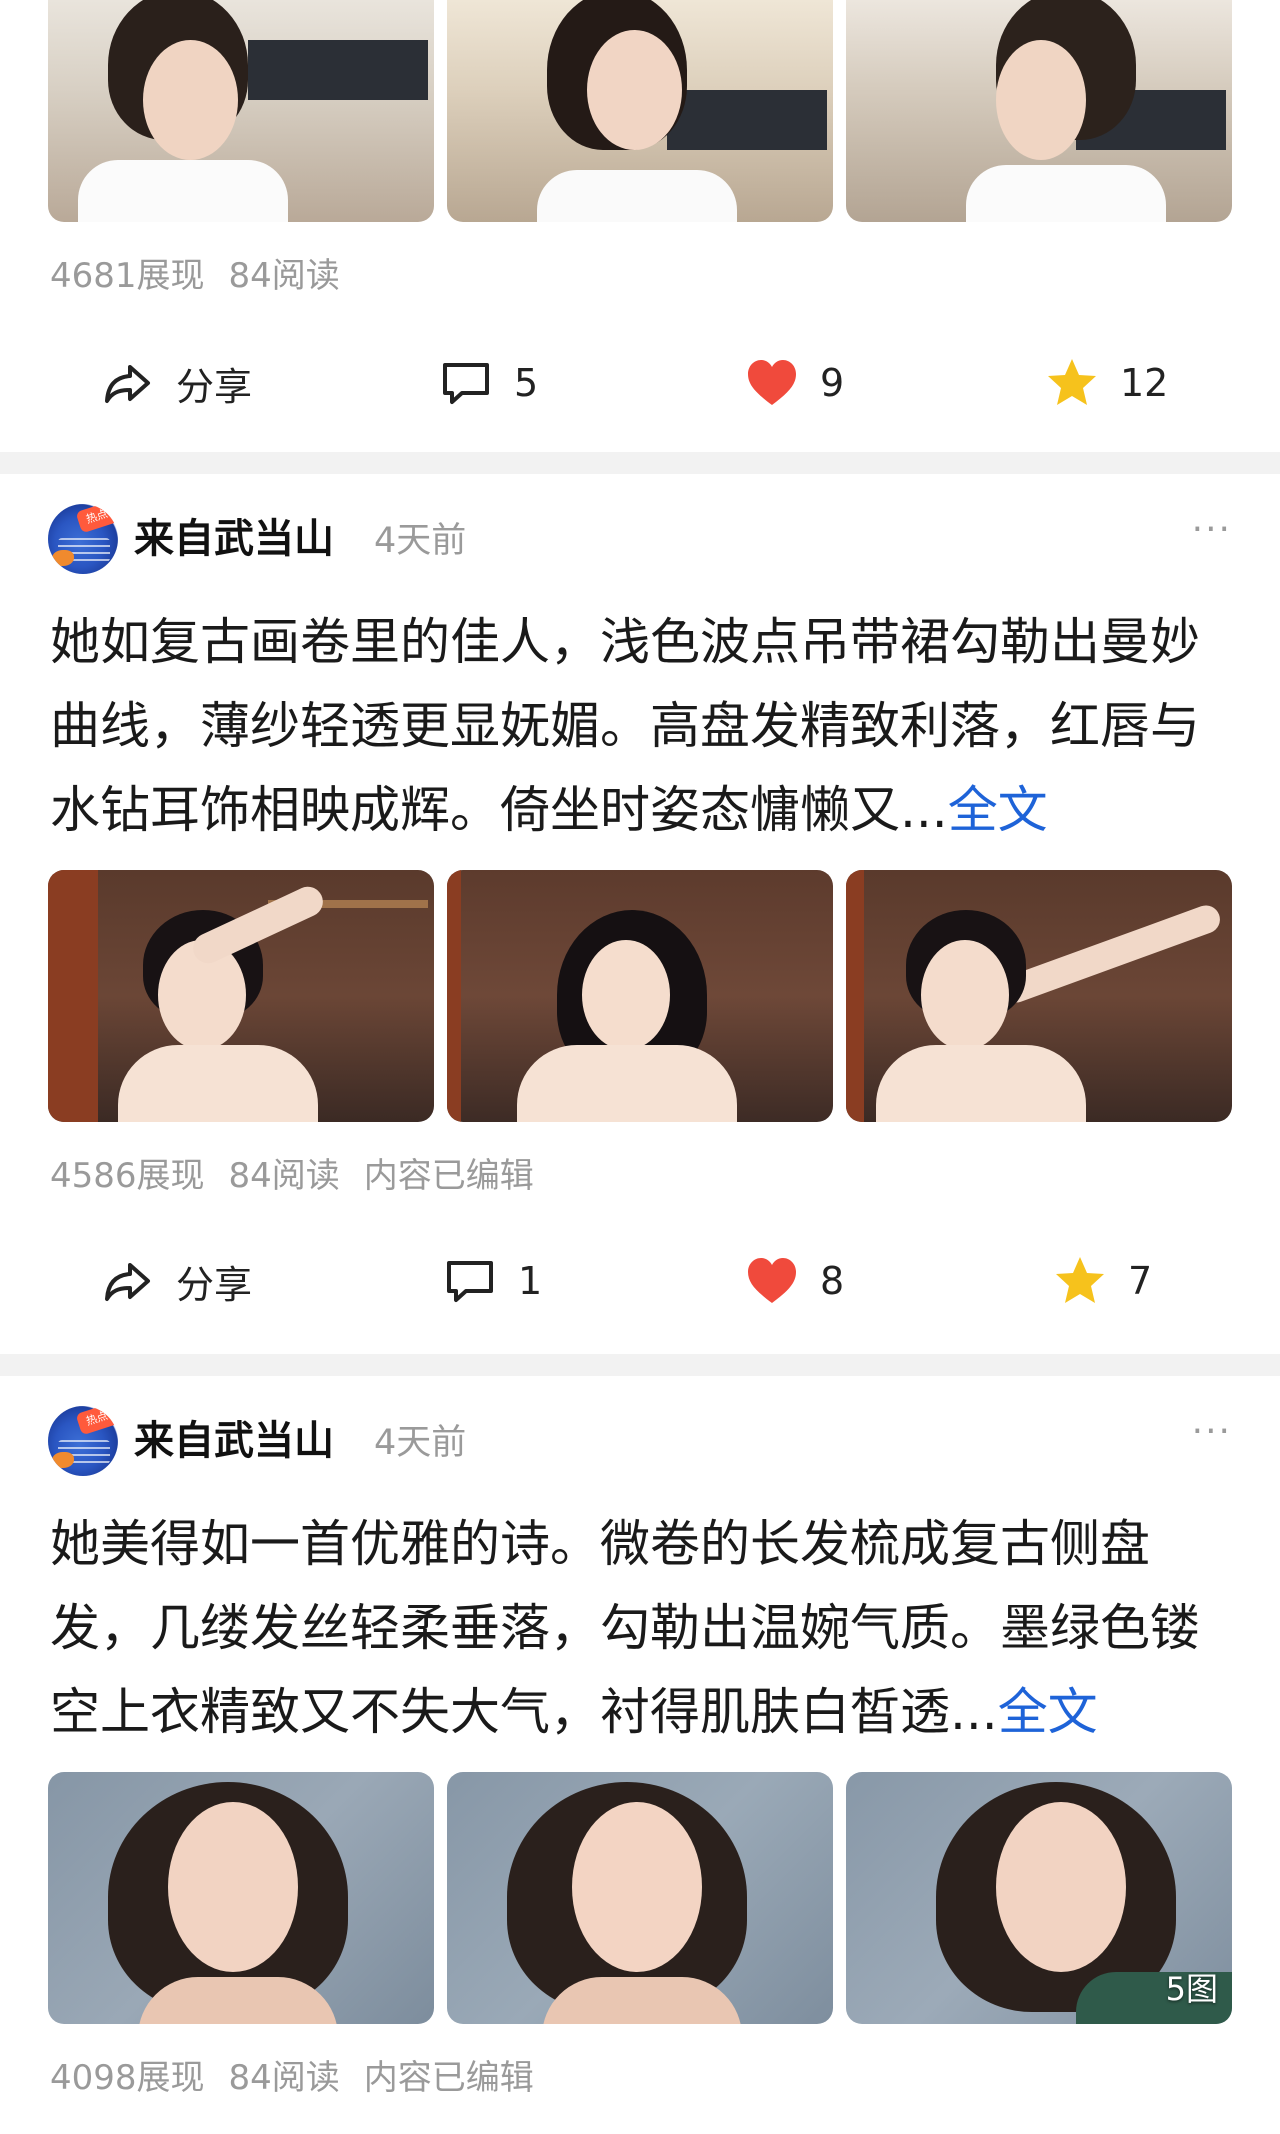 The height and width of the screenshot is (2134, 1280). I want to click on image-grid: 5图, so click(640, 1898).